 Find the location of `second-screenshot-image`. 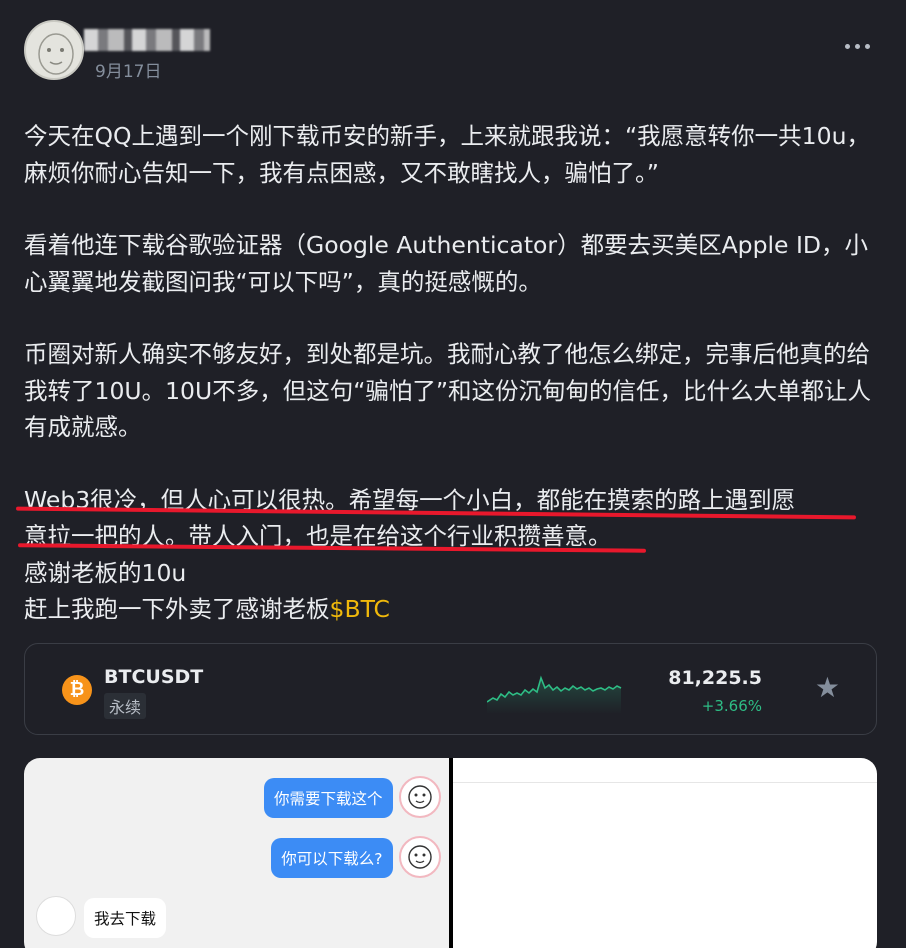

second-screenshot-image is located at coordinates (664, 853).